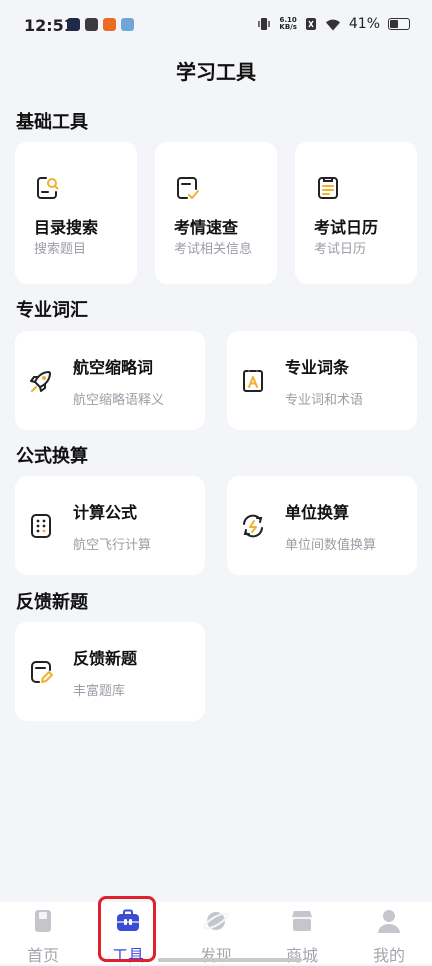 The image size is (432, 966). I want to click on unit-convert-icon, so click(253, 526).